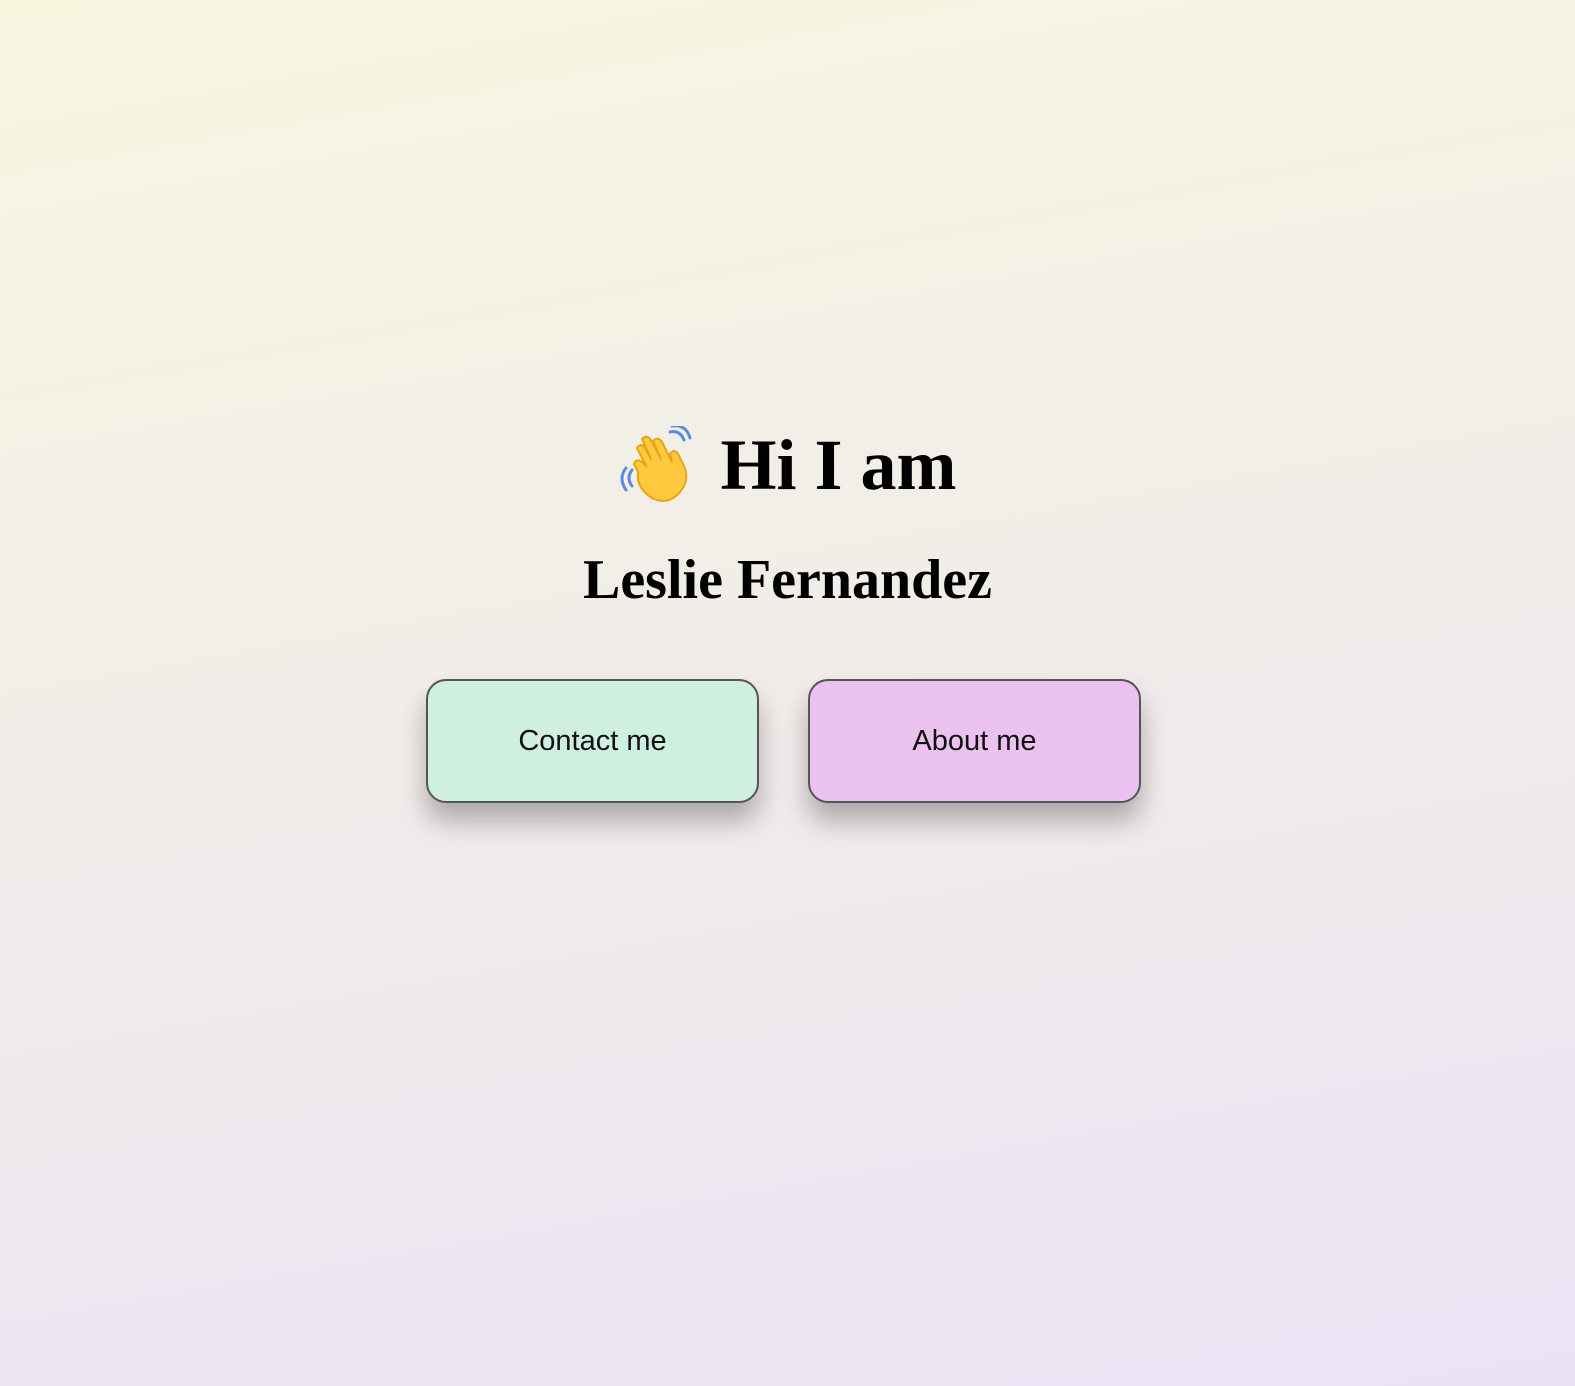 This screenshot has width=1575, height=1386. What do you see at coordinates (838, 465) in the screenshot?
I see `greeting-text: Hi I am` at bounding box center [838, 465].